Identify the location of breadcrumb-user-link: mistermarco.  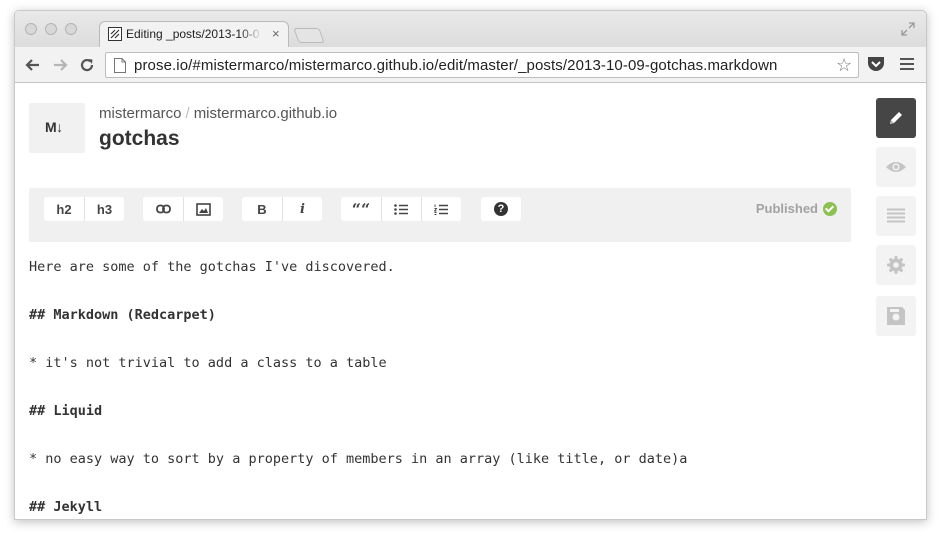
(140, 113).